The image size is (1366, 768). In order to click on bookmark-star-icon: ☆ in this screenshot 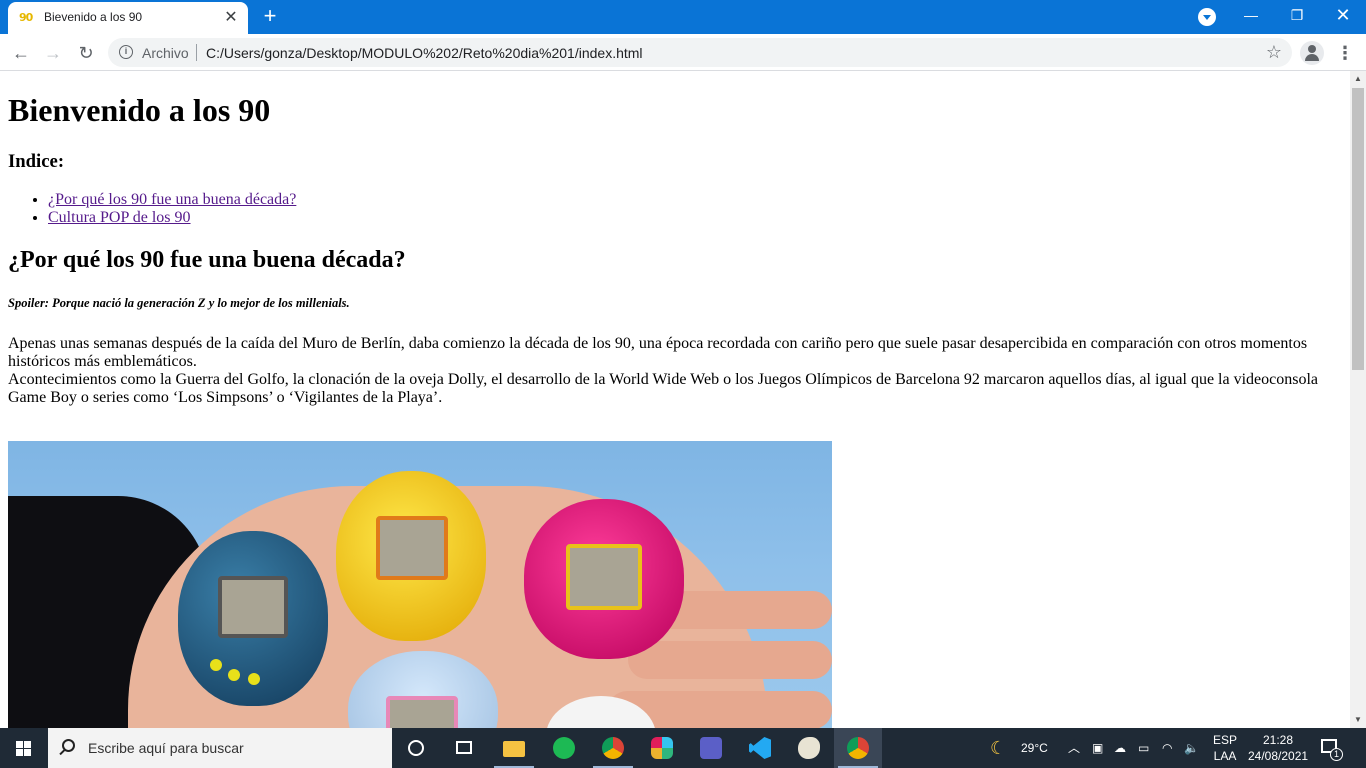, I will do `click(1274, 52)`.